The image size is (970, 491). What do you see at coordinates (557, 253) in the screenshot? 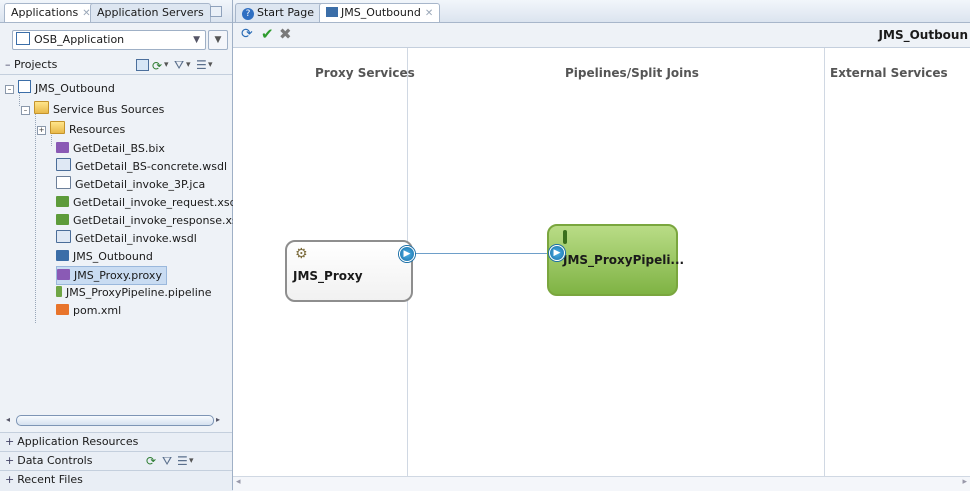
I see `pipeline-input-port: ▶` at bounding box center [557, 253].